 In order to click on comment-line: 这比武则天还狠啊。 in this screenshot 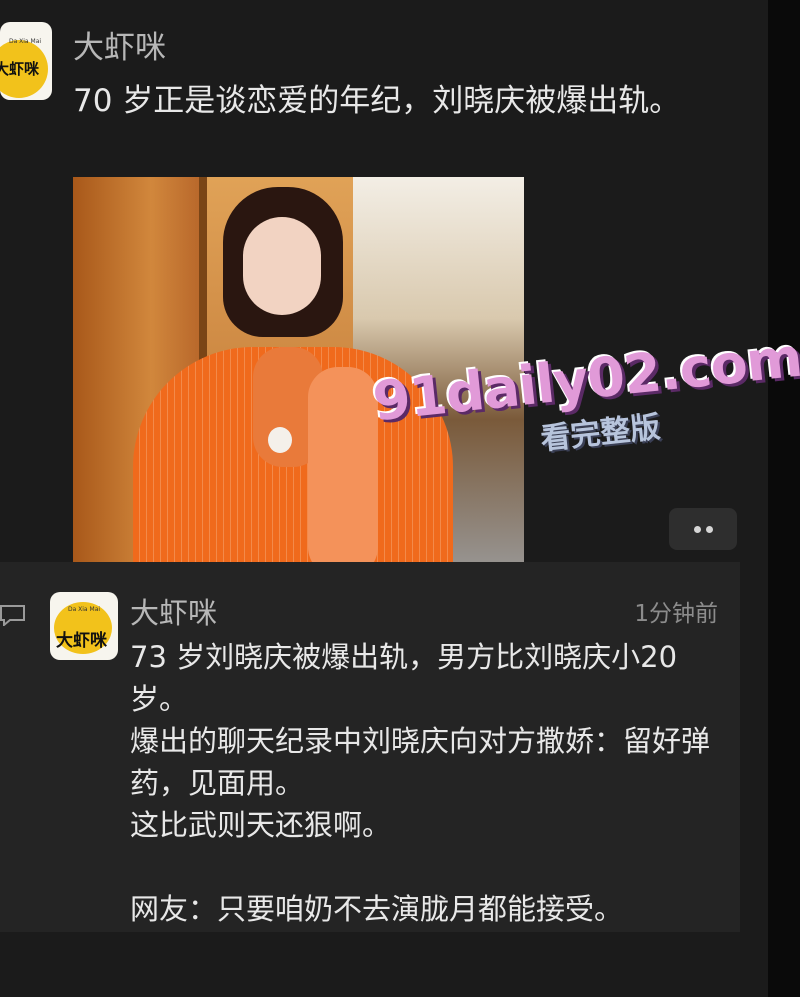, I will do `click(261, 825)`.